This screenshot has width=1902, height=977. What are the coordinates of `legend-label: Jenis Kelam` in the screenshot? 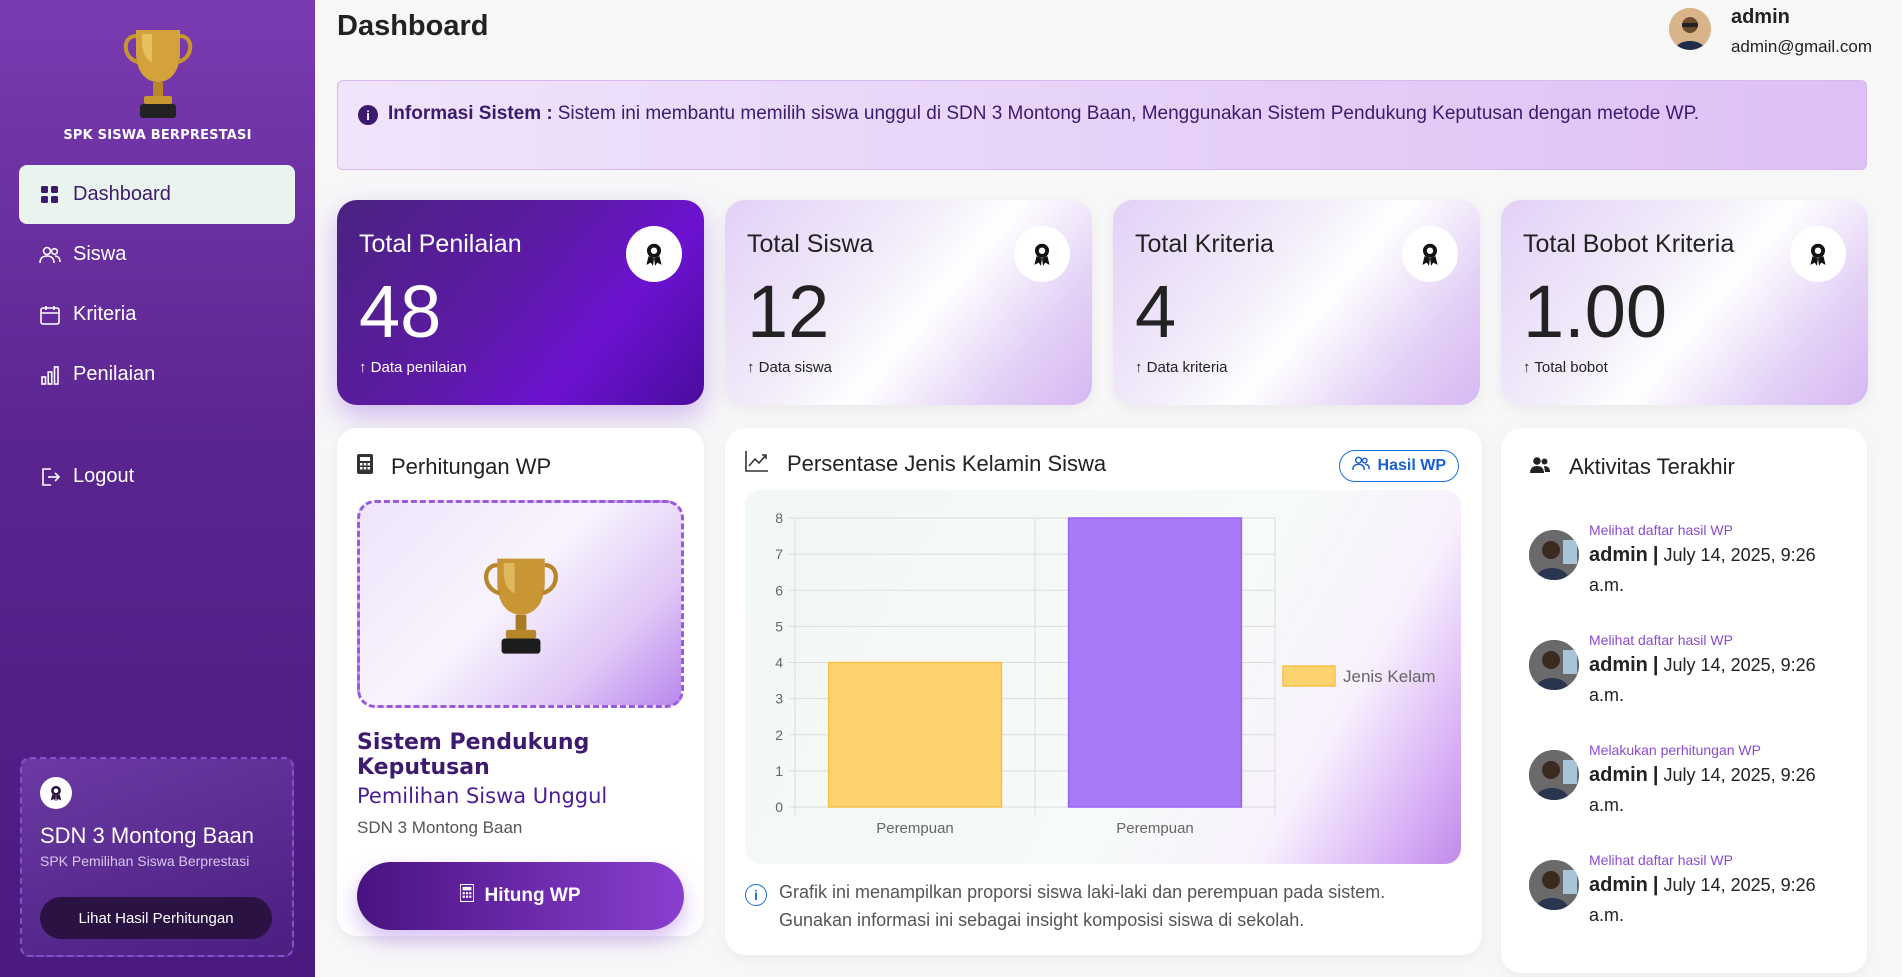 It's located at (1389, 676).